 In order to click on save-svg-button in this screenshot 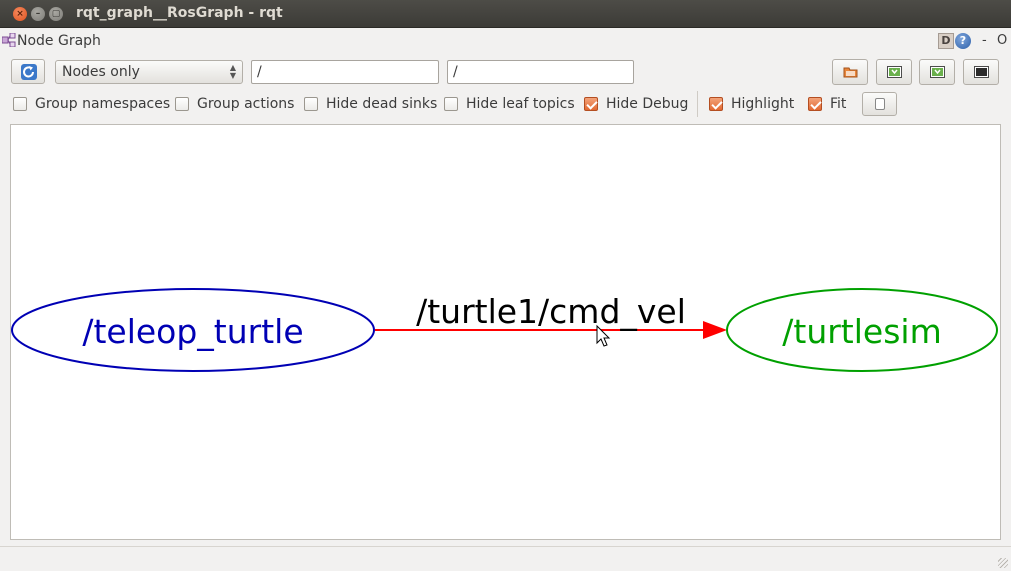, I will do `click(937, 72)`.